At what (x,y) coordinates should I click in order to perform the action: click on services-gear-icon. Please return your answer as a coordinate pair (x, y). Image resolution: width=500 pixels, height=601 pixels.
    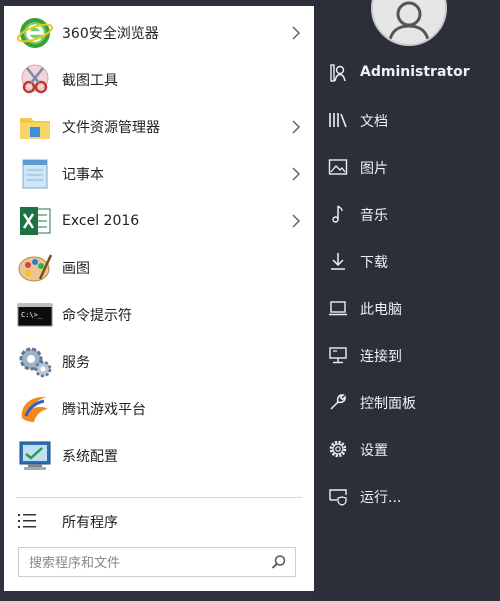
    Looking at the image, I should click on (35, 362).